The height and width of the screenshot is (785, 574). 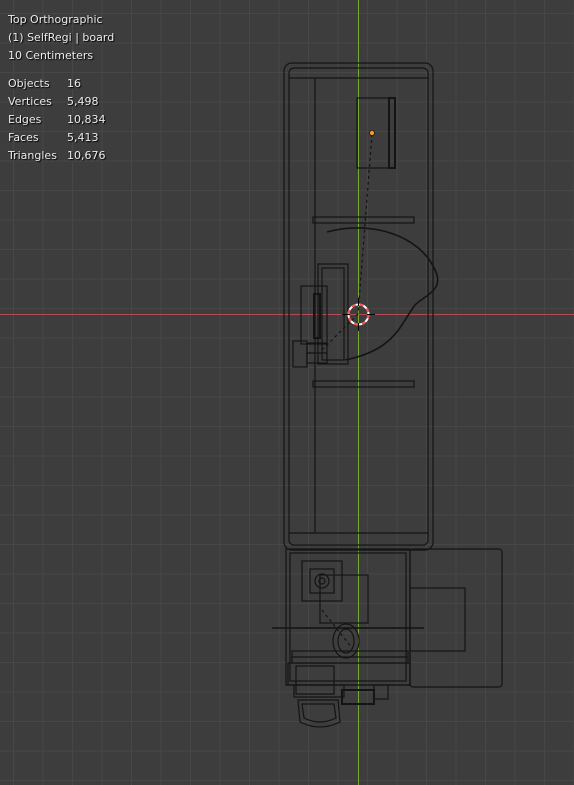 I want to click on stat-row-objects: Objects 16, so click(x=61, y=84).